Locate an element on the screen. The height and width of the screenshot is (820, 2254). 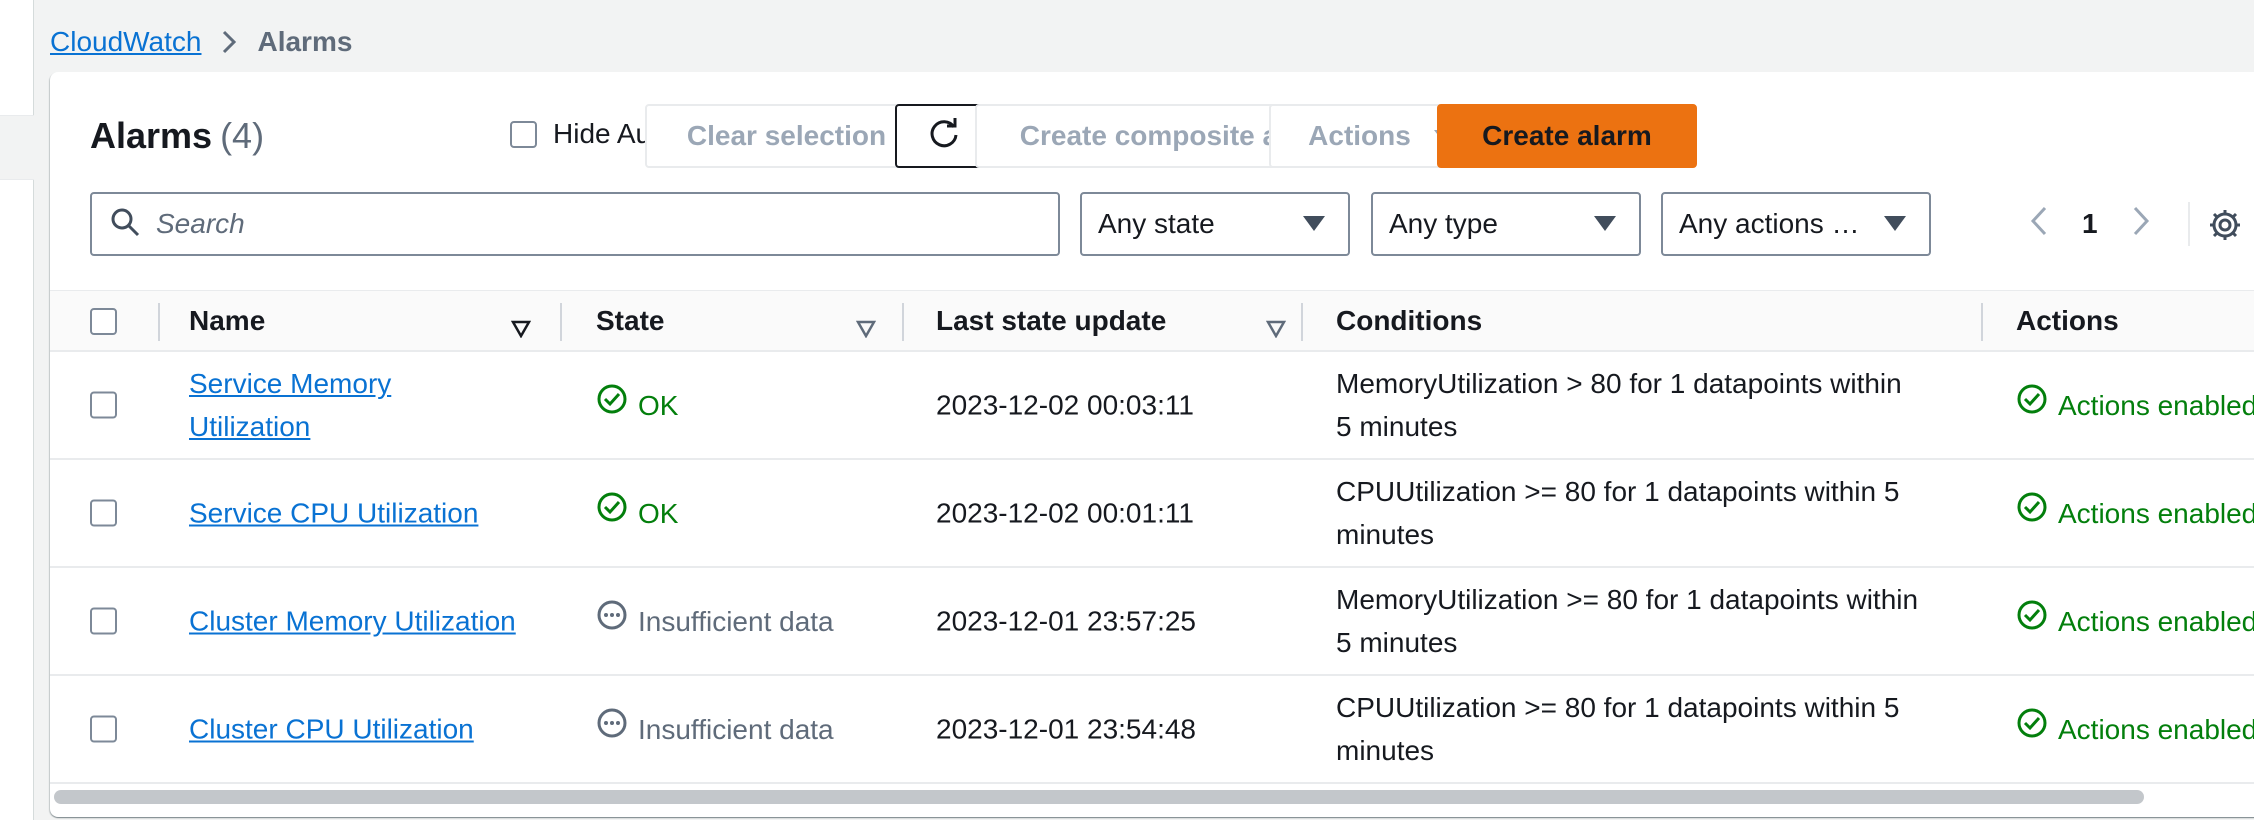
actions-label: Actions is located at coordinates (1359, 135).